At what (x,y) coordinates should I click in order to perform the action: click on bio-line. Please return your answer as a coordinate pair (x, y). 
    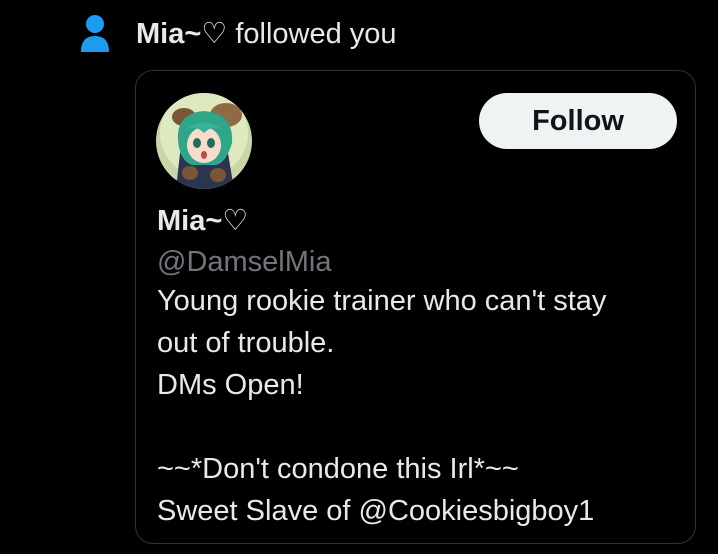
    Looking at the image, I should click on (422, 427).